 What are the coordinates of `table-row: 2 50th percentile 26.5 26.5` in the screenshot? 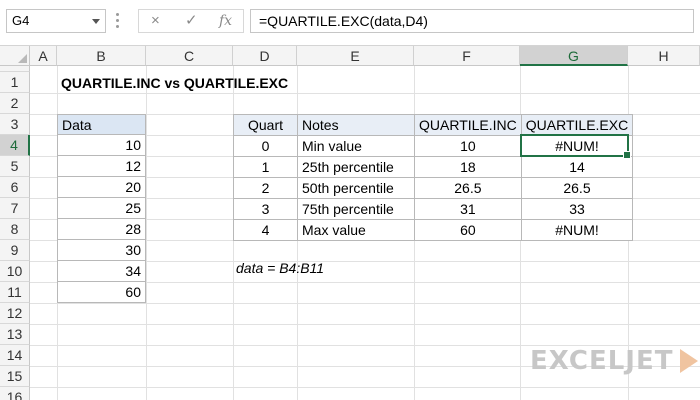 It's located at (433, 188).